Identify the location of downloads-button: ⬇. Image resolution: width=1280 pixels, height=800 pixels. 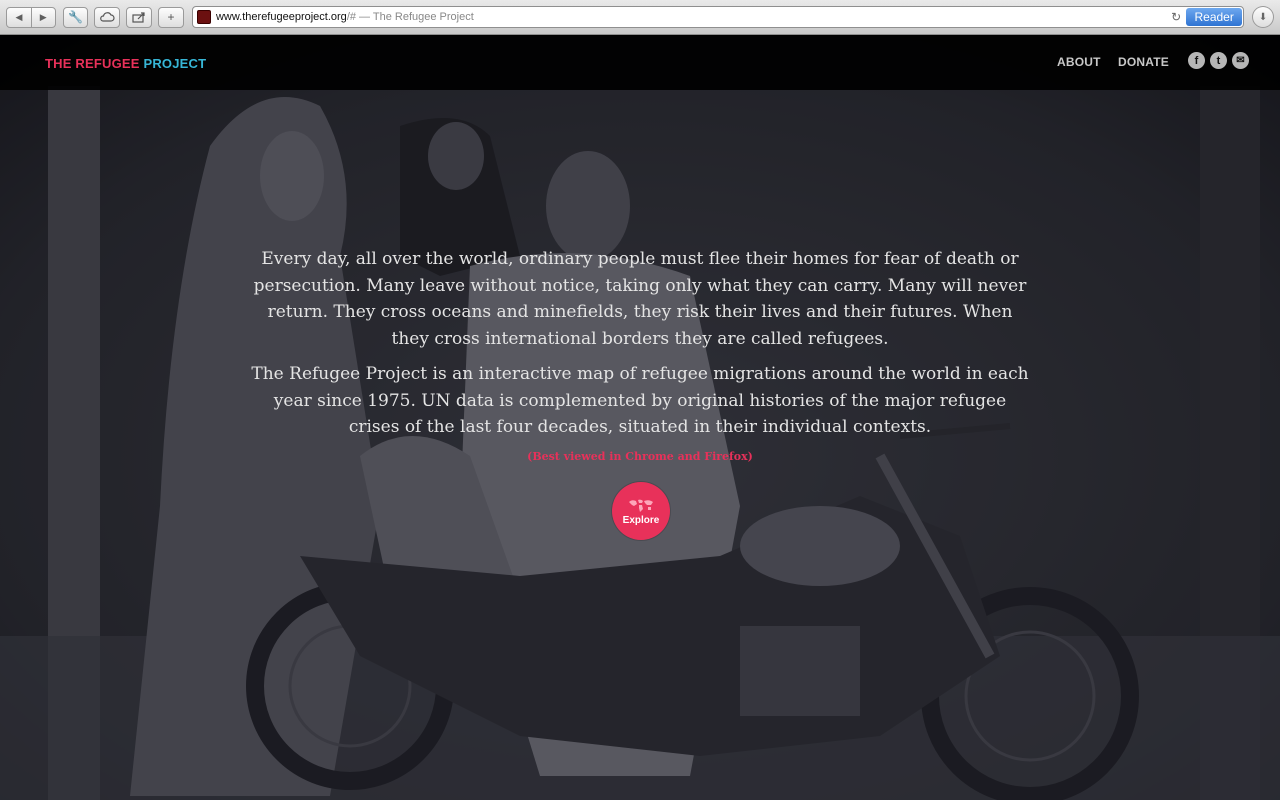
(1263, 17).